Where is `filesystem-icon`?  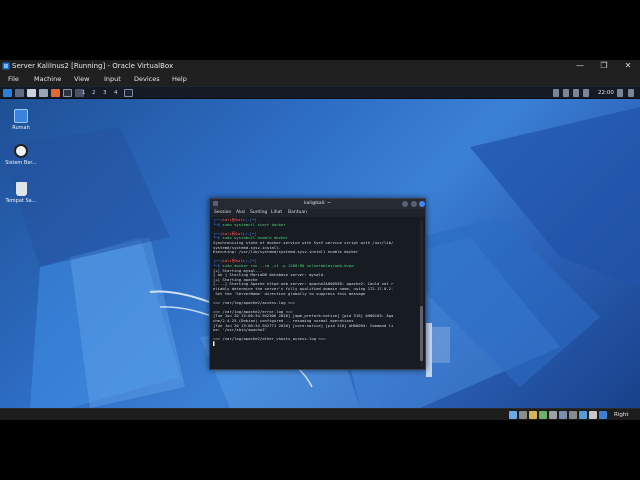 filesystem-icon is located at coordinates (21, 151).